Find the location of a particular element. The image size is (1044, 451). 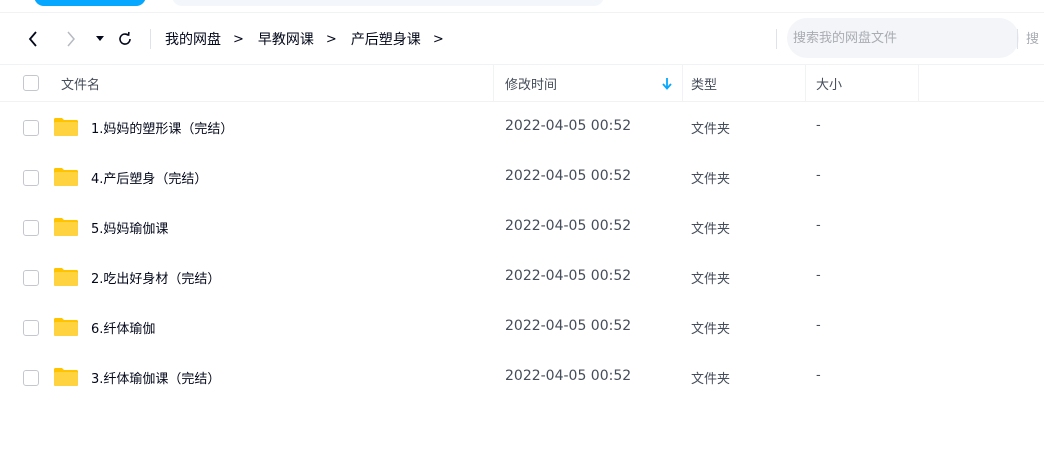

breadcrumb-item: 早教网课 is located at coordinates (286, 39).